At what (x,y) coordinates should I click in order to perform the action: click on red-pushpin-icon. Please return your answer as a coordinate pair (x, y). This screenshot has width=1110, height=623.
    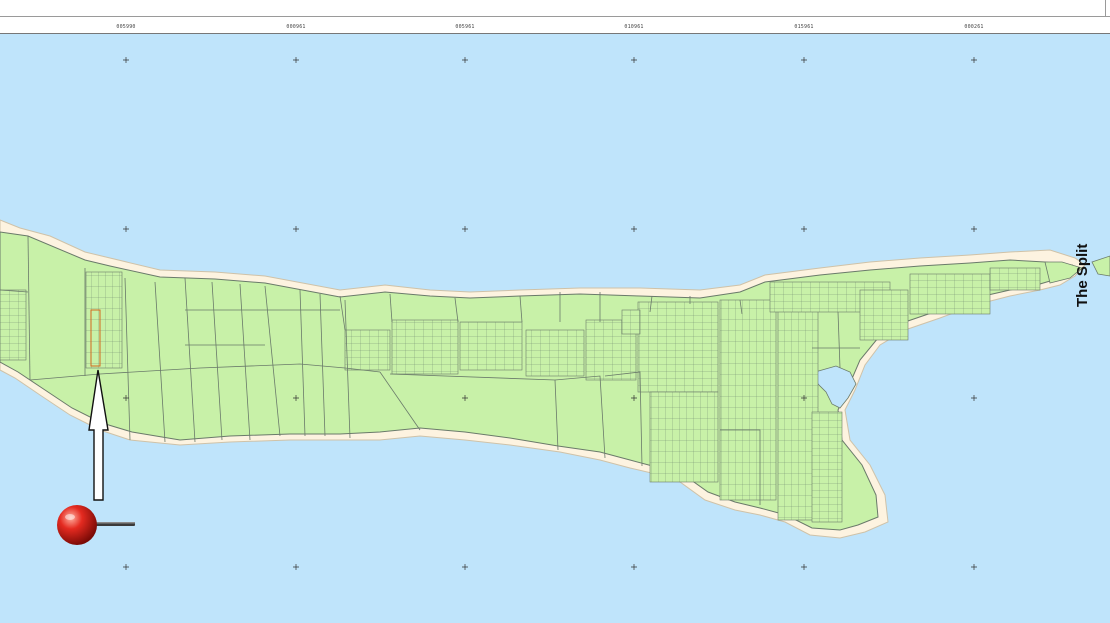
    Looking at the image, I should click on (99, 526).